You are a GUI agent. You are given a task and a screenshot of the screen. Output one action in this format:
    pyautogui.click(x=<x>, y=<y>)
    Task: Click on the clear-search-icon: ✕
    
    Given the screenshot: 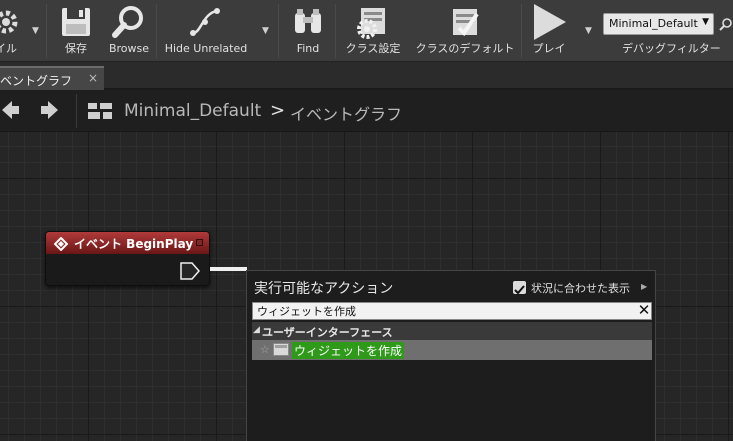 What is the action you would take?
    pyautogui.click(x=644, y=310)
    